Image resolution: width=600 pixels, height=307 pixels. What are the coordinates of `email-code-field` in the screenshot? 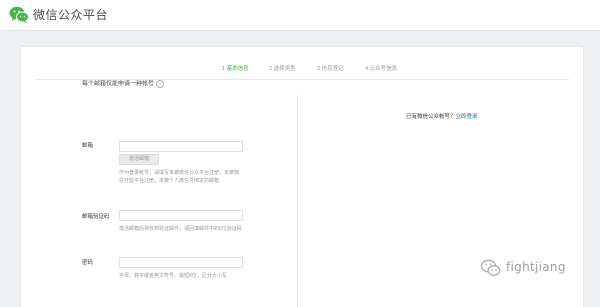 It's located at (181, 215).